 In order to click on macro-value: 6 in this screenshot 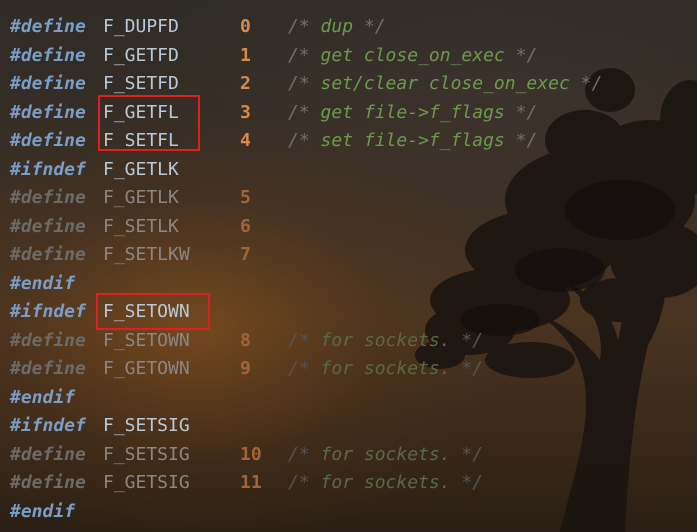, I will do `click(245, 226)`.